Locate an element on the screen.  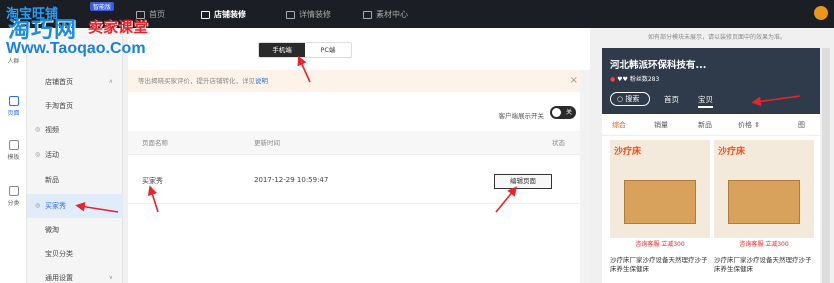
page-nav-item-label: 微淘 is located at coordinates (52, 230).